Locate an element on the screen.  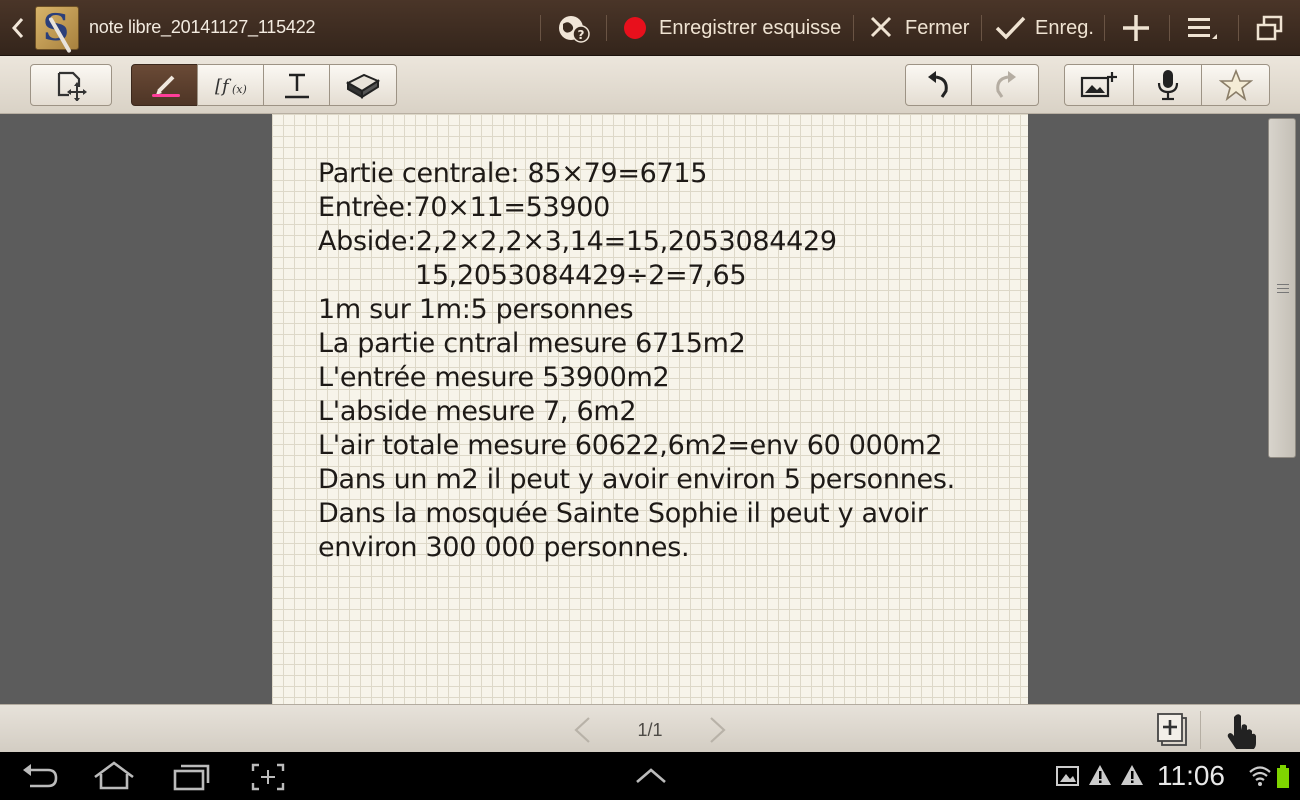
multi-window-button is located at coordinates (1270, 28).